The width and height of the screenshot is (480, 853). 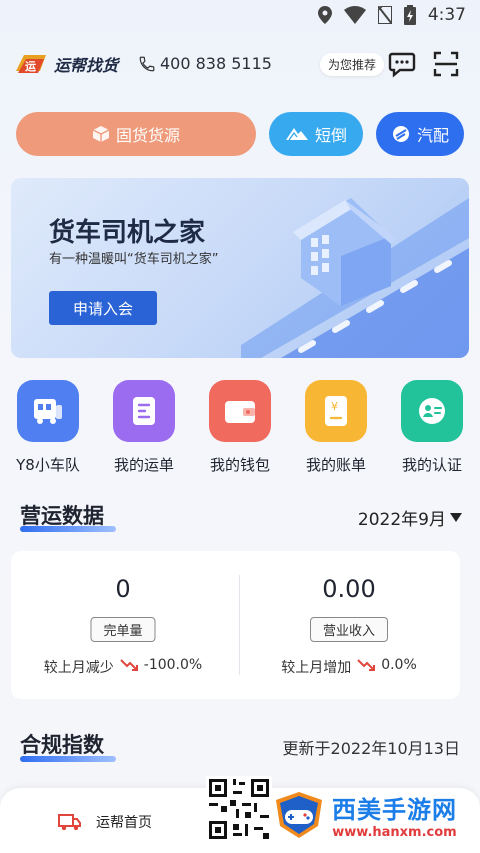 What do you see at coordinates (349, 629) in the screenshot?
I see `revenue-tag: 营业收入` at bounding box center [349, 629].